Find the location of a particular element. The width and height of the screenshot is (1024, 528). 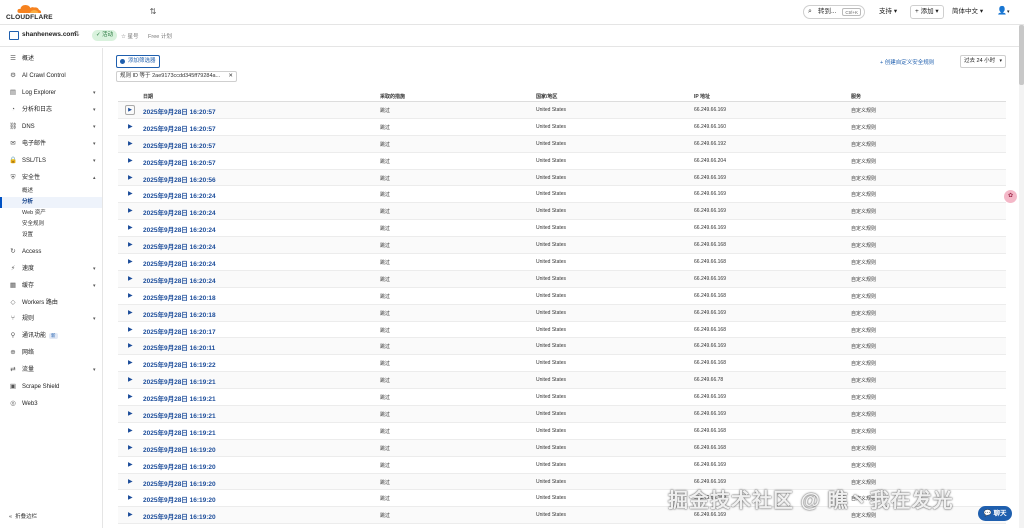

table-cell: 2025年9月28日 16:19:22 is located at coordinates (179, 364).